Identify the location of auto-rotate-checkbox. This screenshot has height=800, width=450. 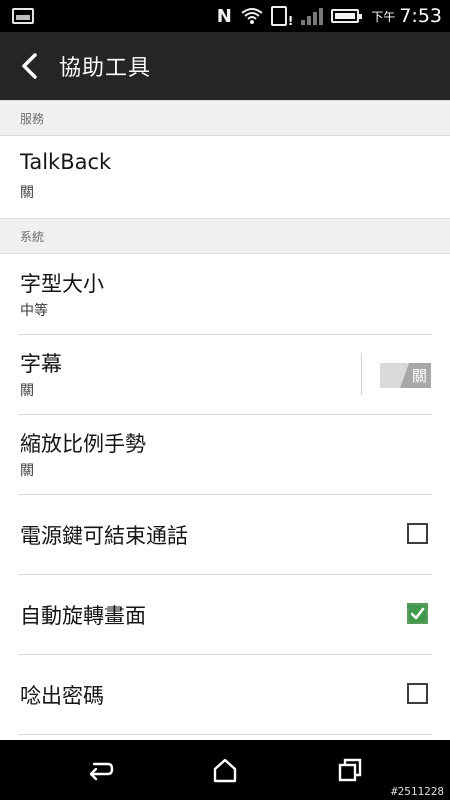
(417, 613).